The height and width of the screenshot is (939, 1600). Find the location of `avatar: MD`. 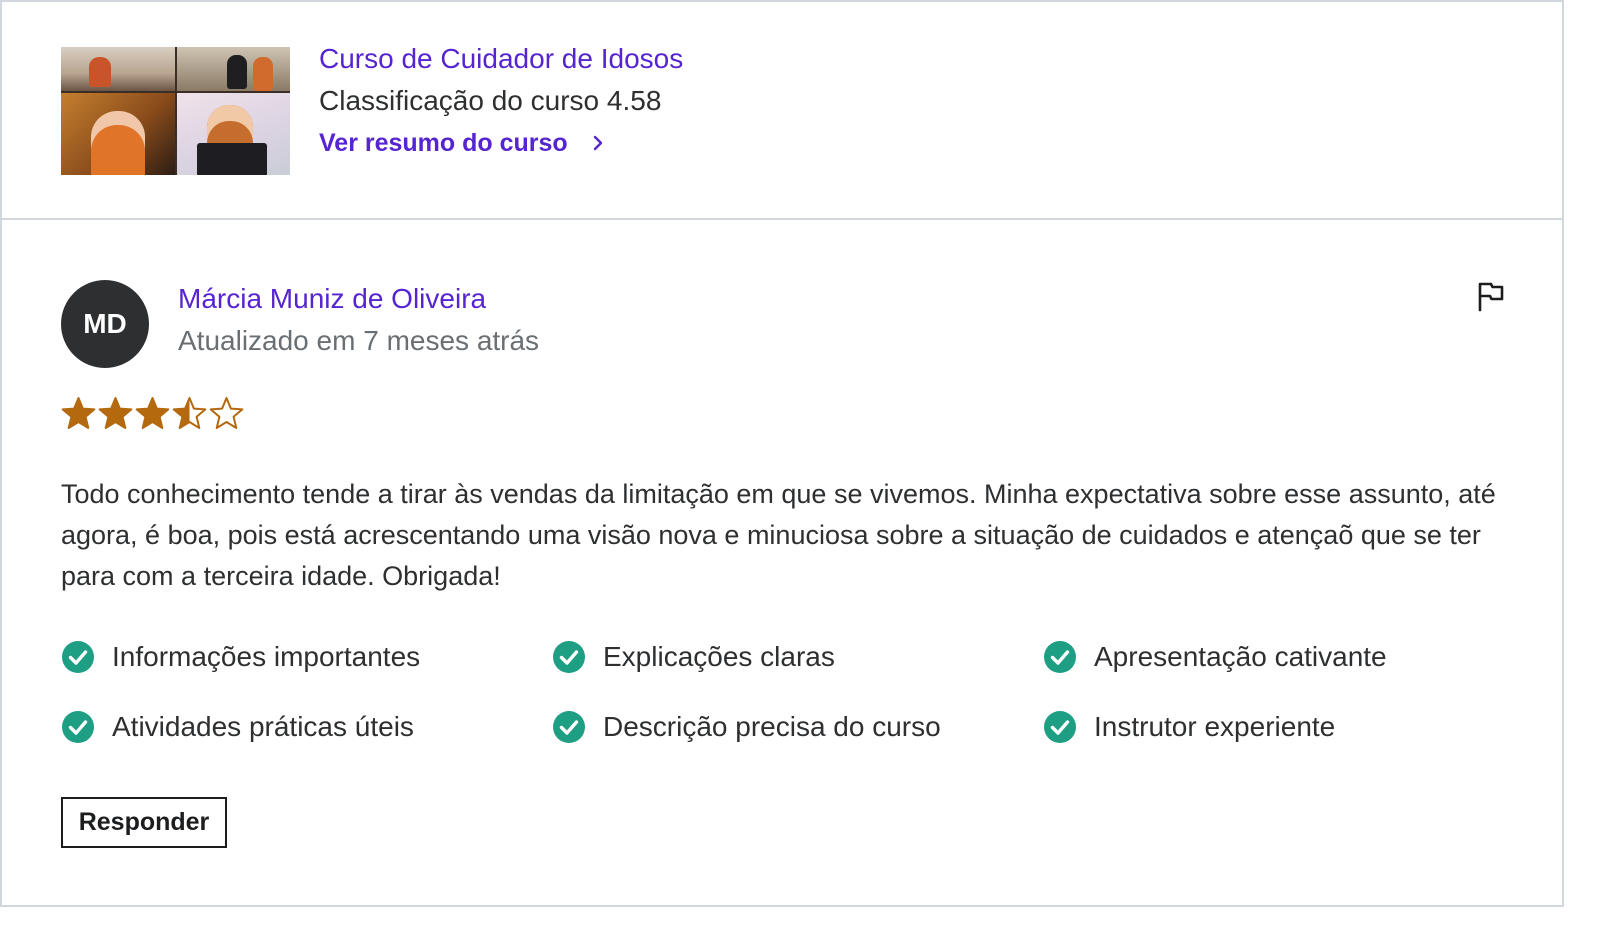

avatar: MD is located at coordinates (105, 324).